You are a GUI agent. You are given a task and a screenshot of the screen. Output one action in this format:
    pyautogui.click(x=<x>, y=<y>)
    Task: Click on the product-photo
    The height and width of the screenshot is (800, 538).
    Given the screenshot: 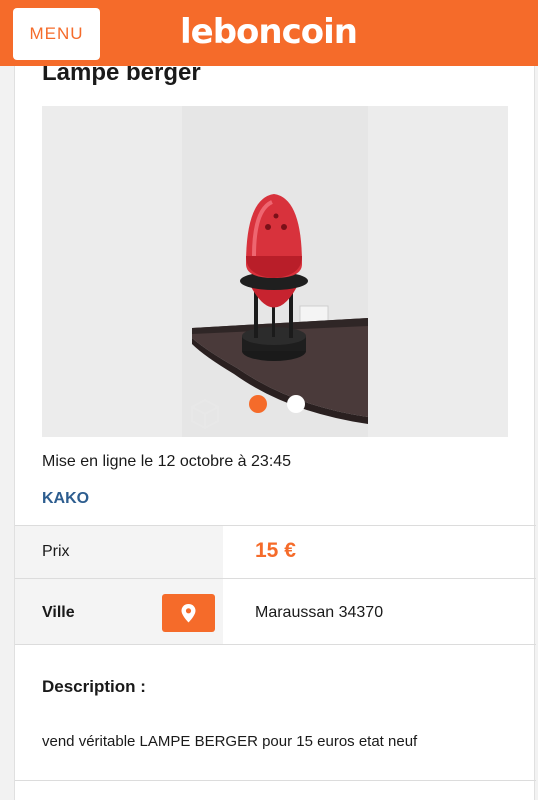 What is the action you would take?
    pyautogui.click(x=275, y=271)
    